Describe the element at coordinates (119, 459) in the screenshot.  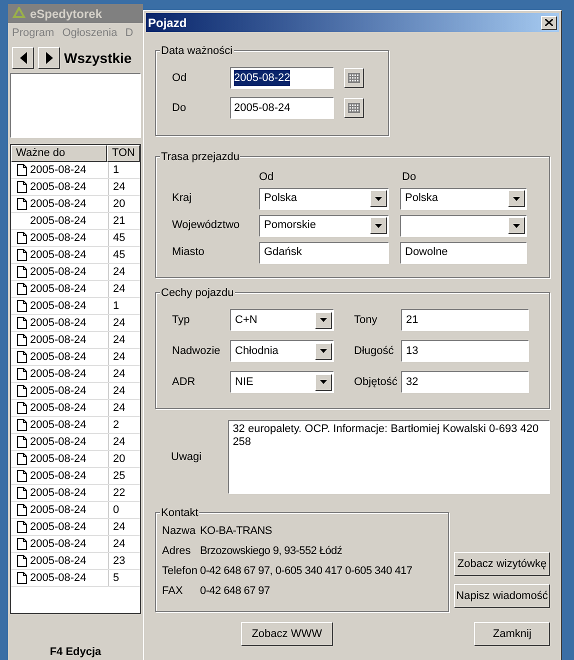
I see `table-cell-text: 20` at that location.